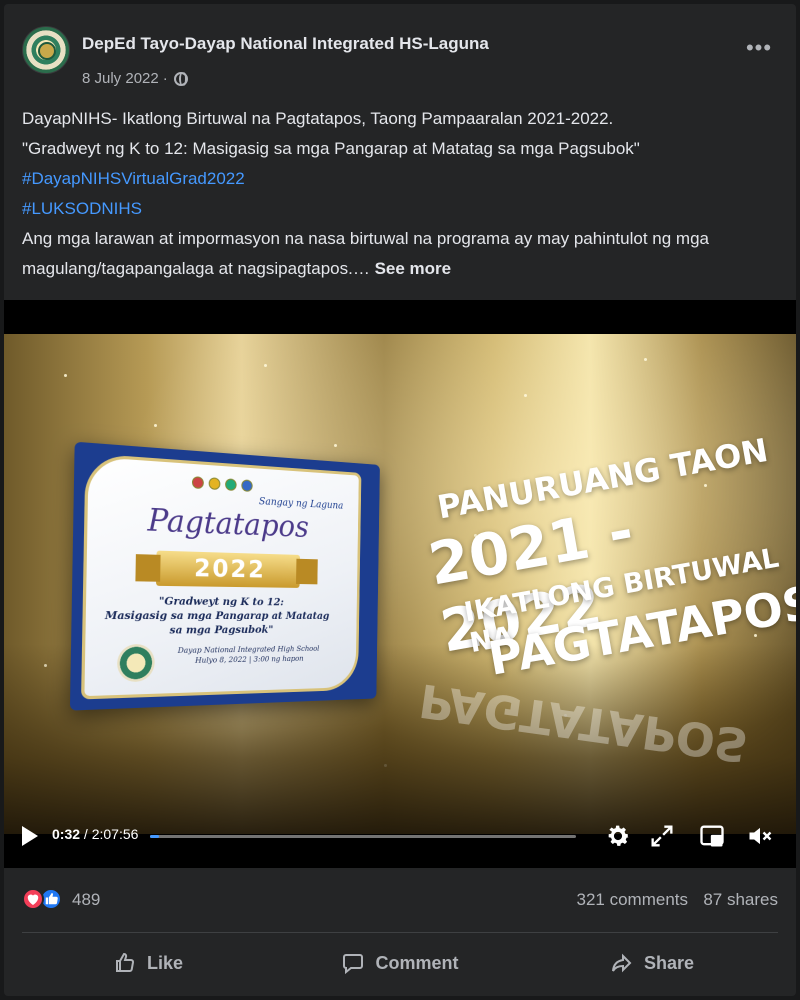 The image size is (800, 1000). I want to click on comment-bubble-icon, so click(353, 964).